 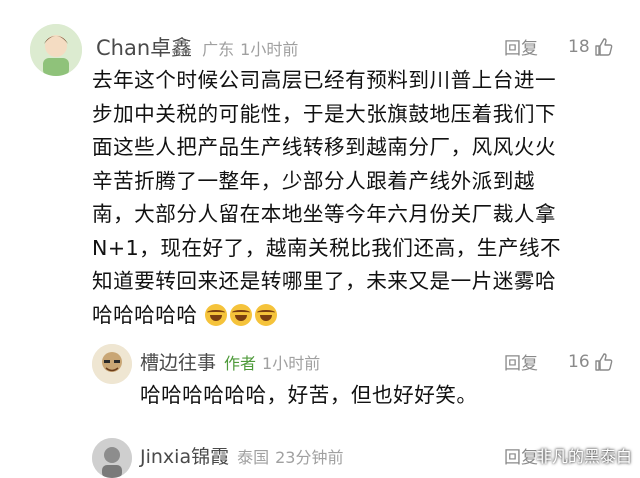 What do you see at coordinates (327, 247) in the screenshot?
I see `comment-line: N+1，现在好了，越南关税比我们还高，生产线不` at bounding box center [327, 247].